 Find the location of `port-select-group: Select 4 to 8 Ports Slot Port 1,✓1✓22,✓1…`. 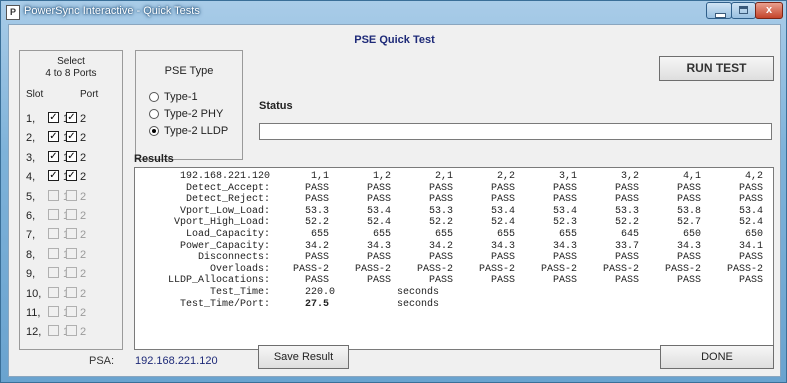

port-select-group: Select 4 to 8 Ports Slot Port 1,✓1✓22,✓1… is located at coordinates (71, 200).